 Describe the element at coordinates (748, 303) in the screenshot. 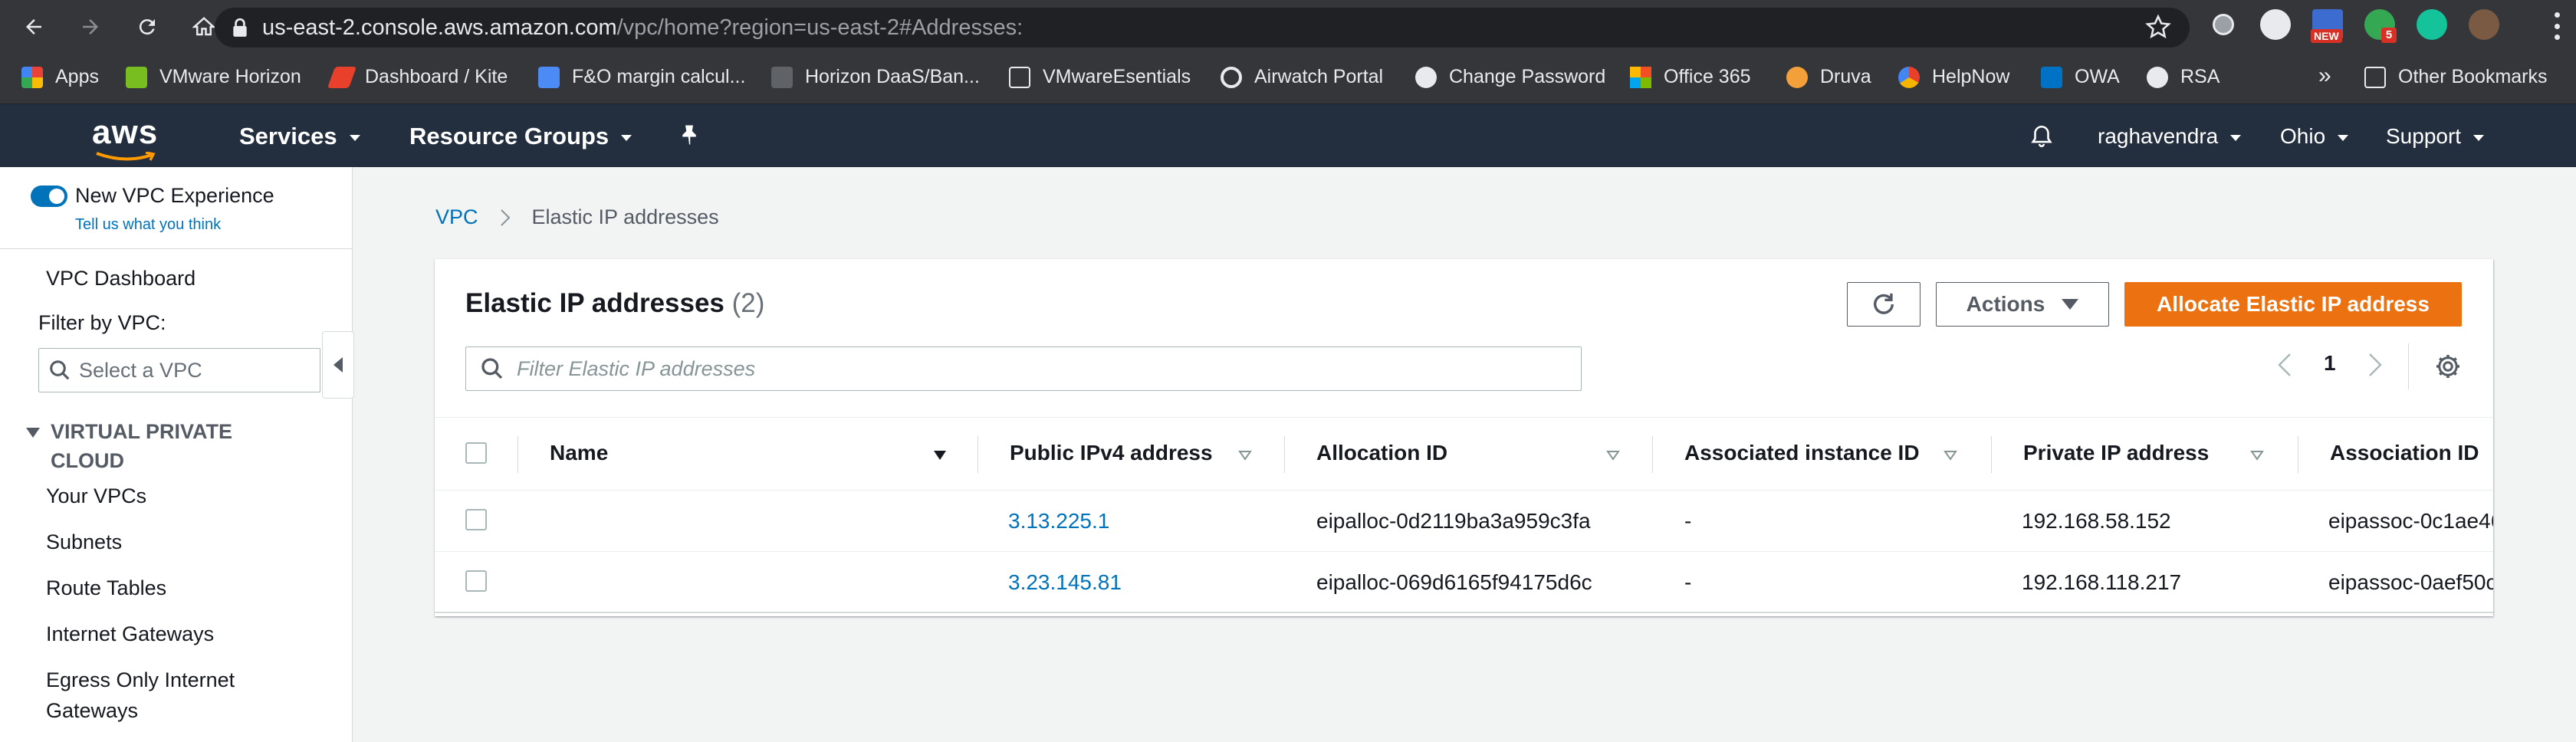

I see `item-count: (2)` at that location.